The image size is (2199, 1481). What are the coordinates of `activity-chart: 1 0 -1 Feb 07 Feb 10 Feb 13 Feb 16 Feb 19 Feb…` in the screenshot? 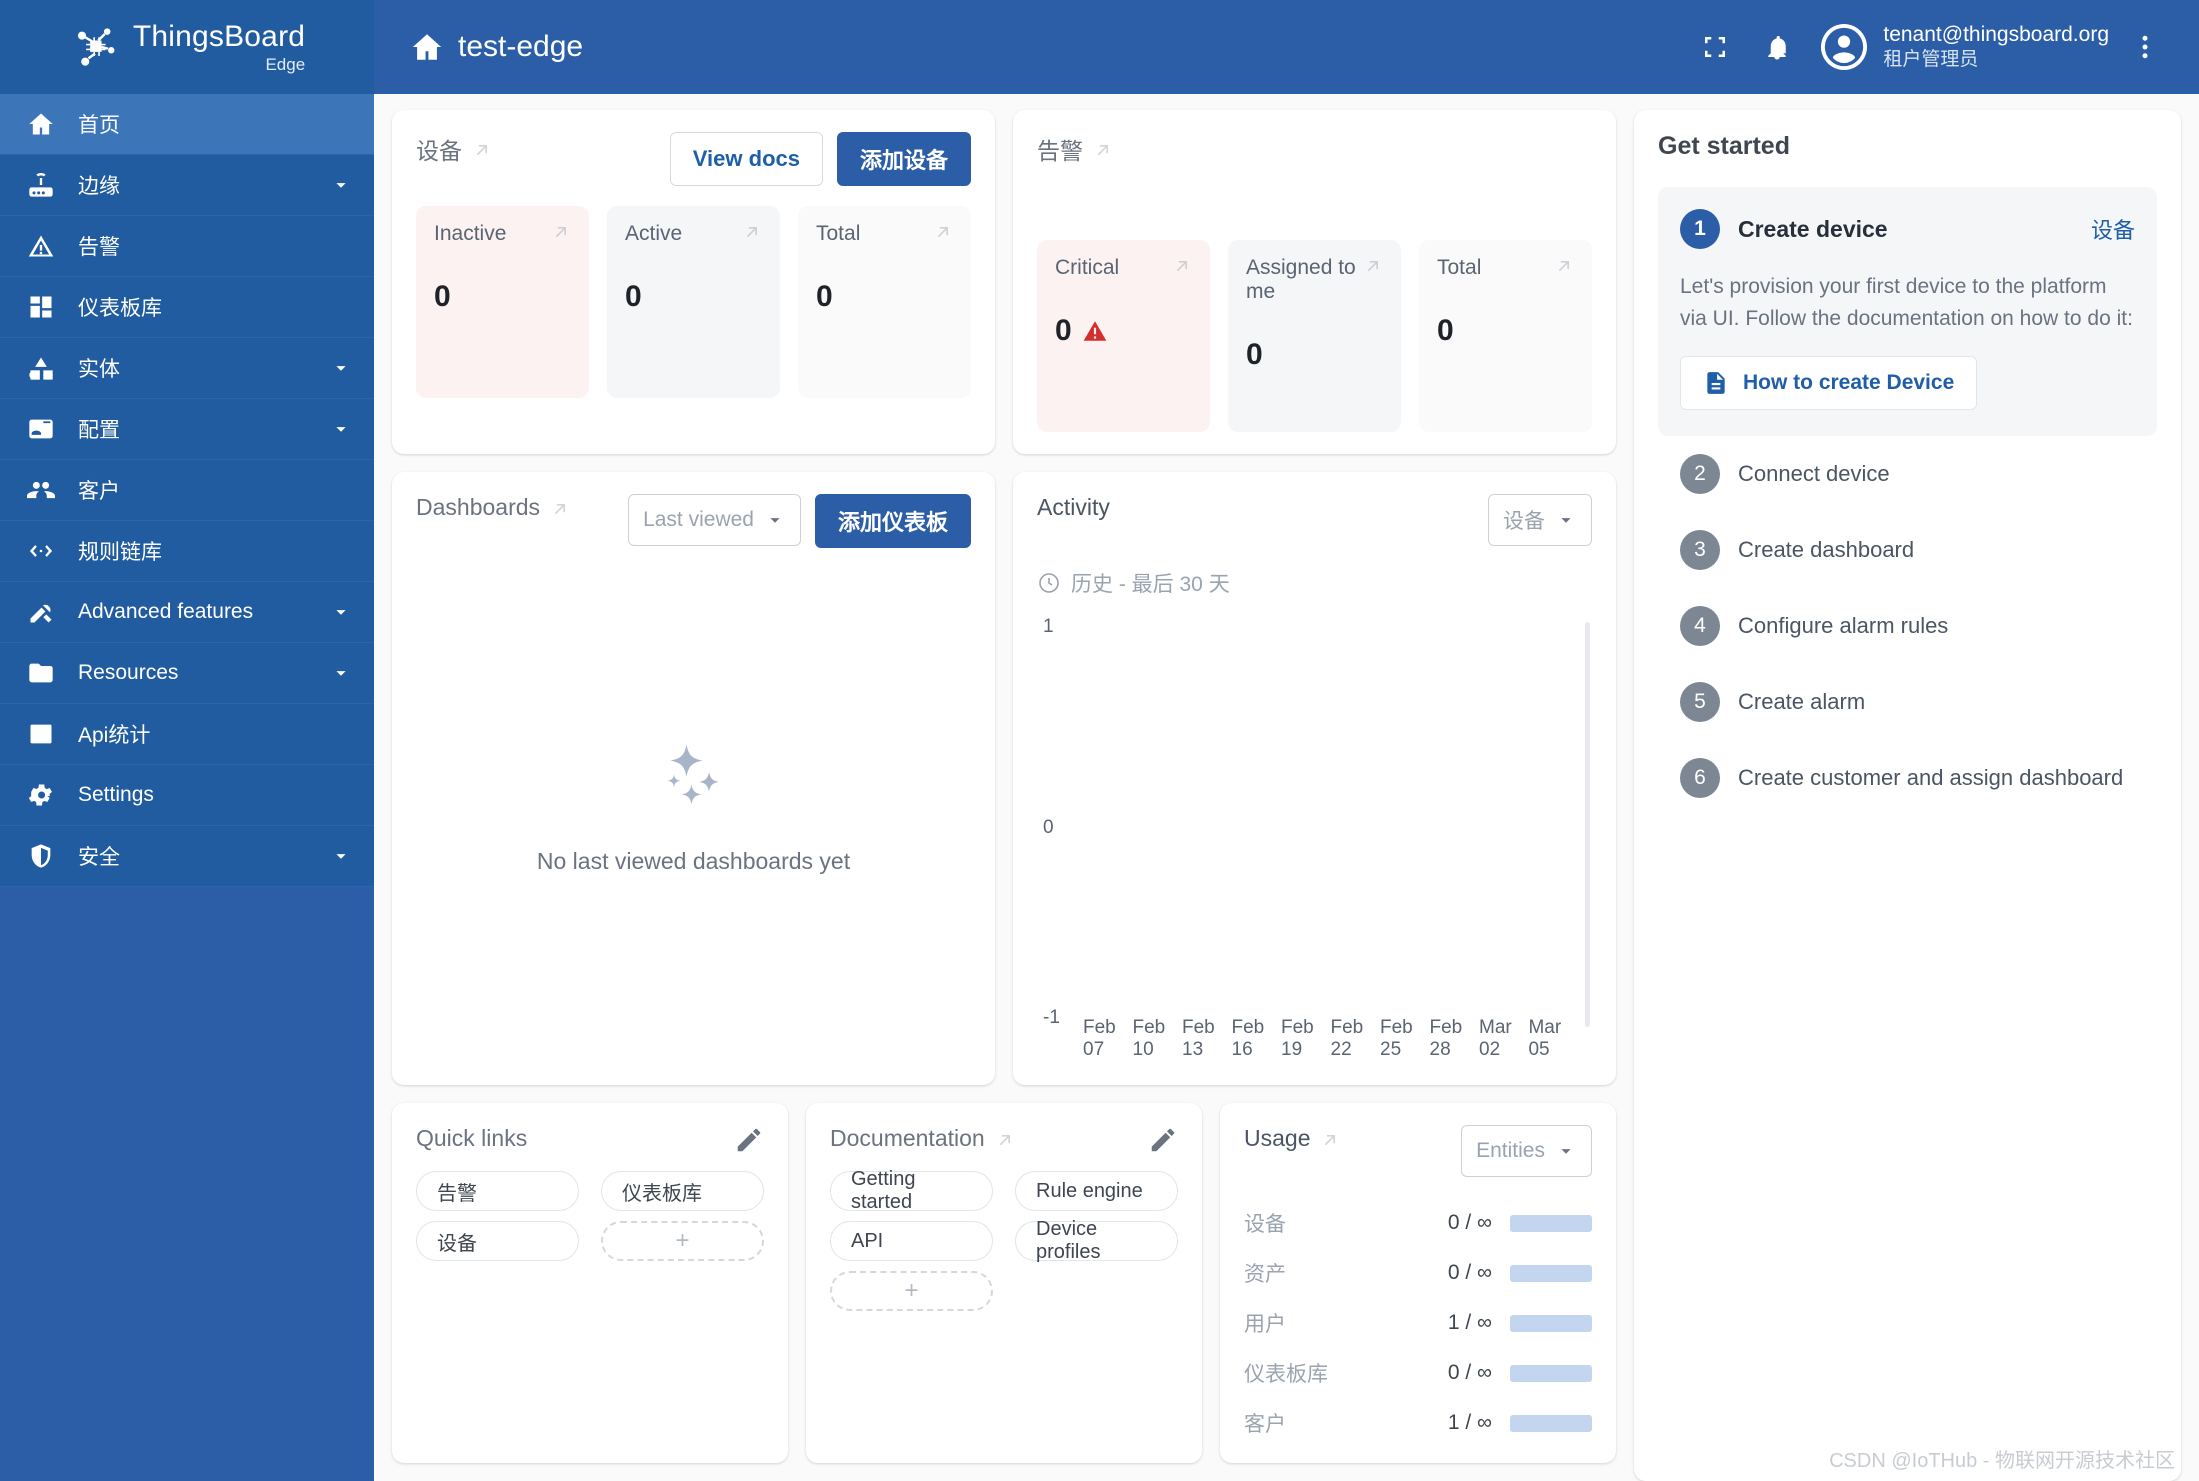 It's located at (1314, 839).